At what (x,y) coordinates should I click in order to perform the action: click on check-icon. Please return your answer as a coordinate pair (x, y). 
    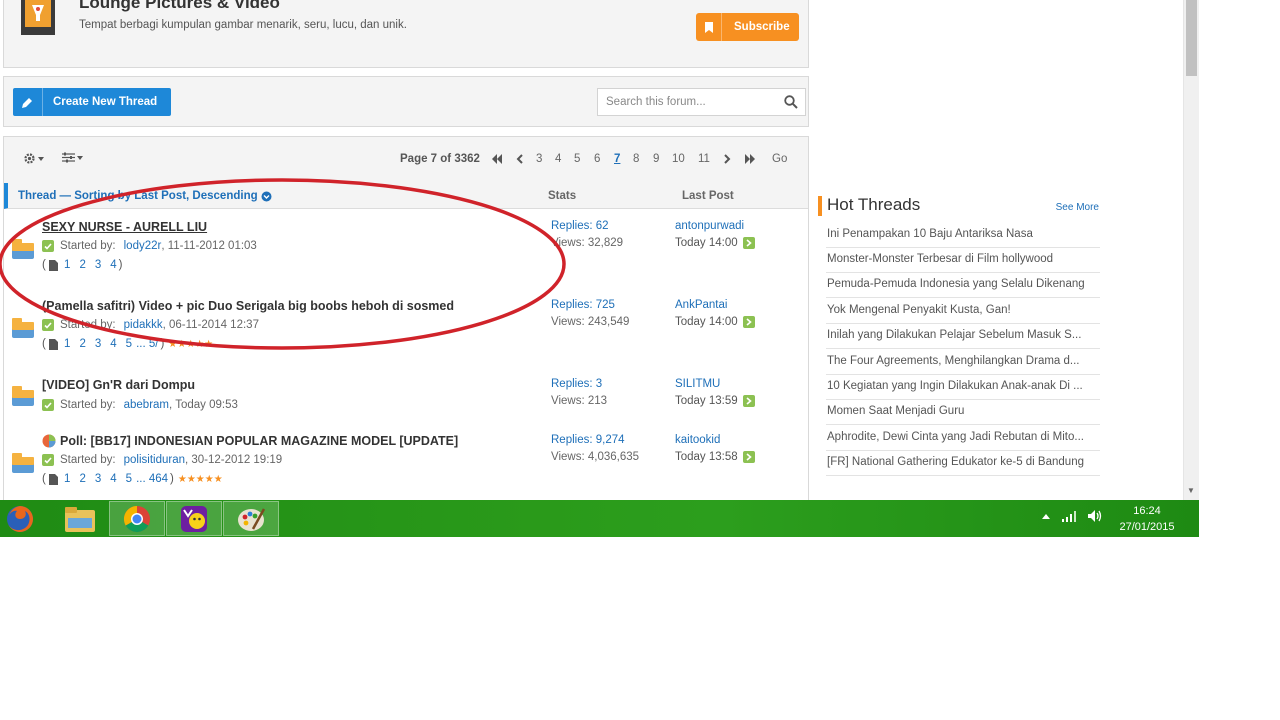
    Looking at the image, I should click on (48, 460).